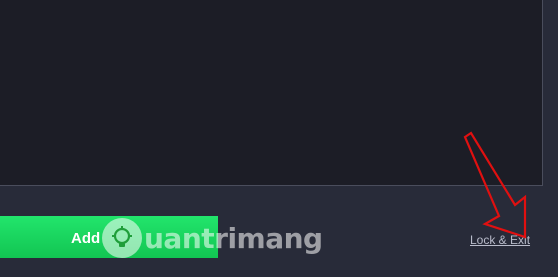  I want to click on right-gutter, so click(550, 100).